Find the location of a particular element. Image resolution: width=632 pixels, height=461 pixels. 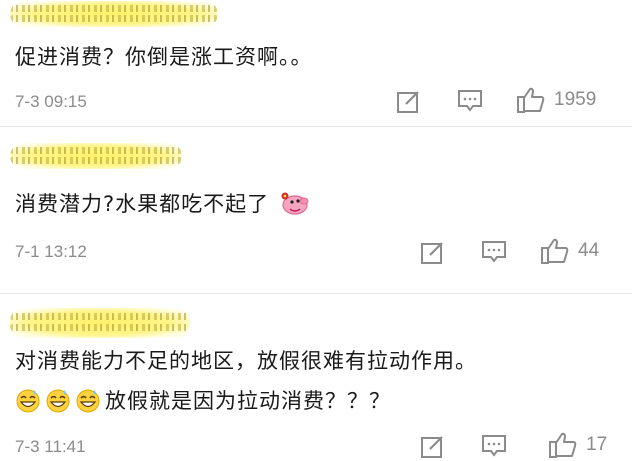

comment-text-line2: 放假就是因为拉动消费？？？ is located at coordinates (203, 401).